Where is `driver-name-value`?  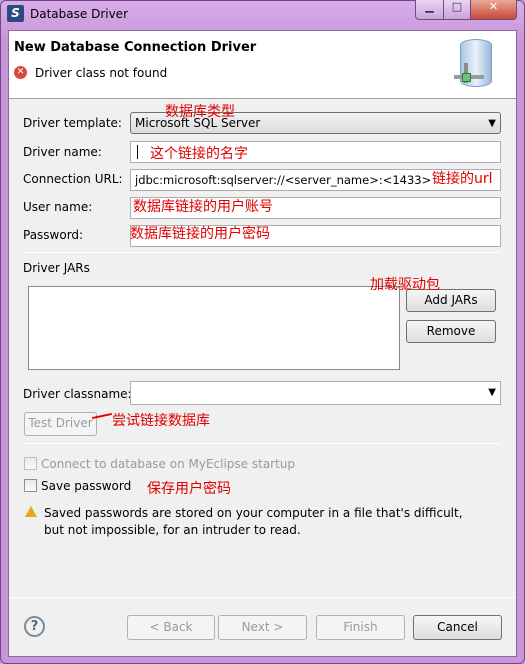
driver-name-value is located at coordinates (137, 152).